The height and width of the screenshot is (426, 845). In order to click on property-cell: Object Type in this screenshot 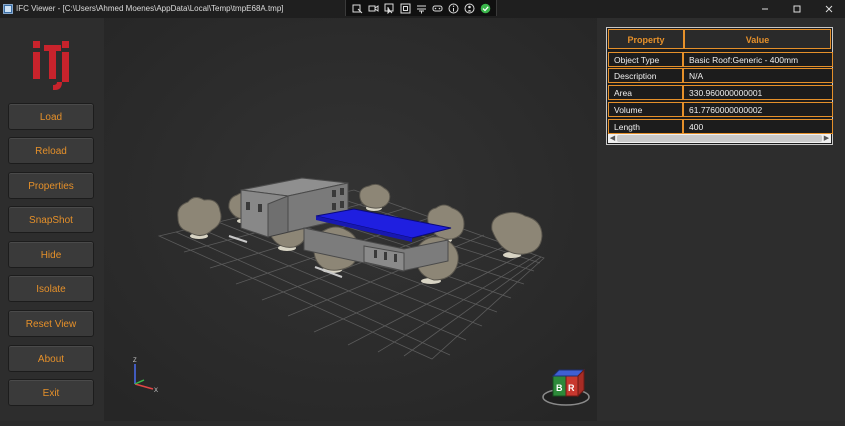, I will do `click(645, 59)`.